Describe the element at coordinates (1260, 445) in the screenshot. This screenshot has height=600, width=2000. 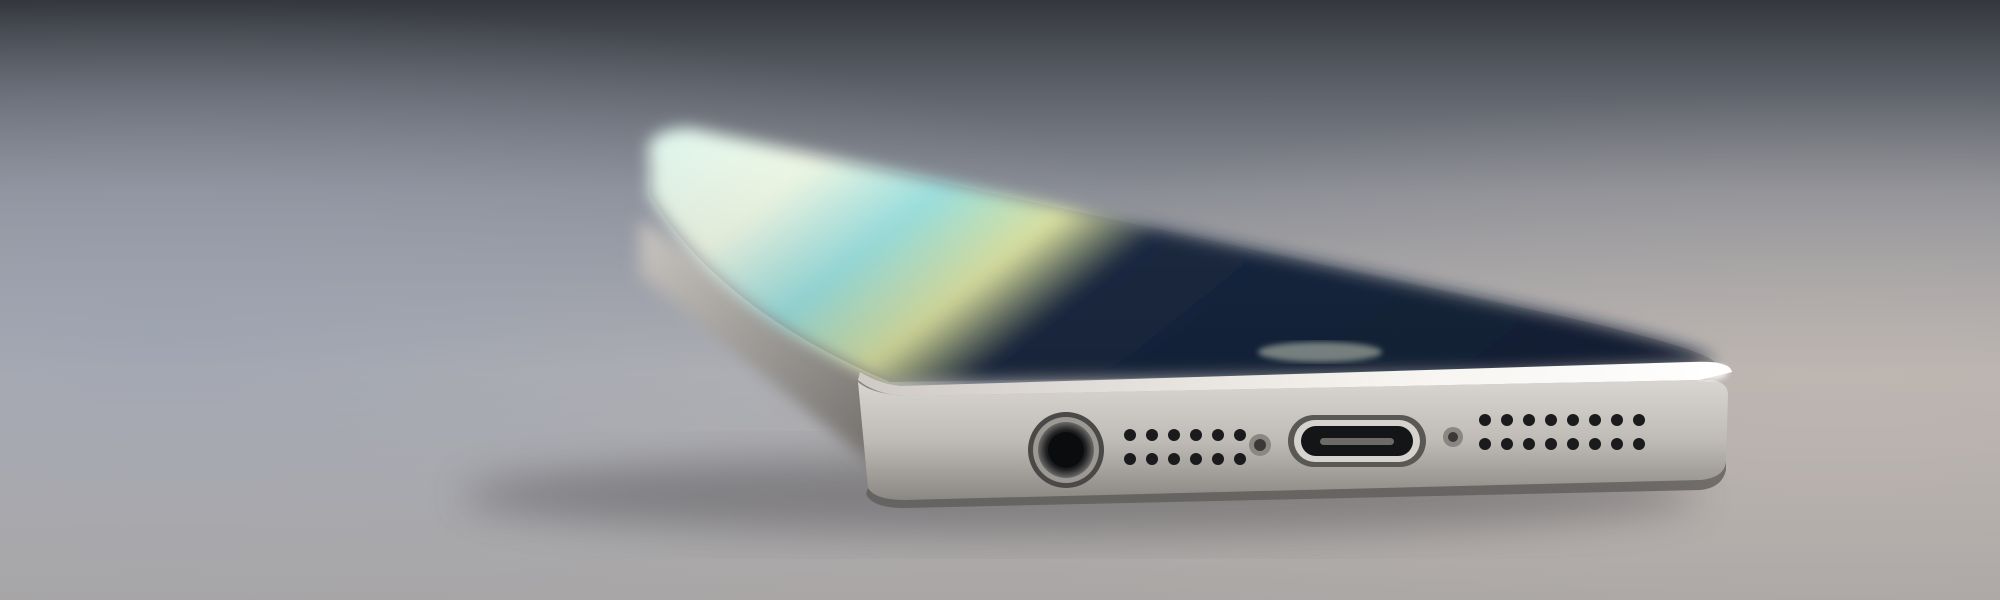
I see `screw-icon` at that location.